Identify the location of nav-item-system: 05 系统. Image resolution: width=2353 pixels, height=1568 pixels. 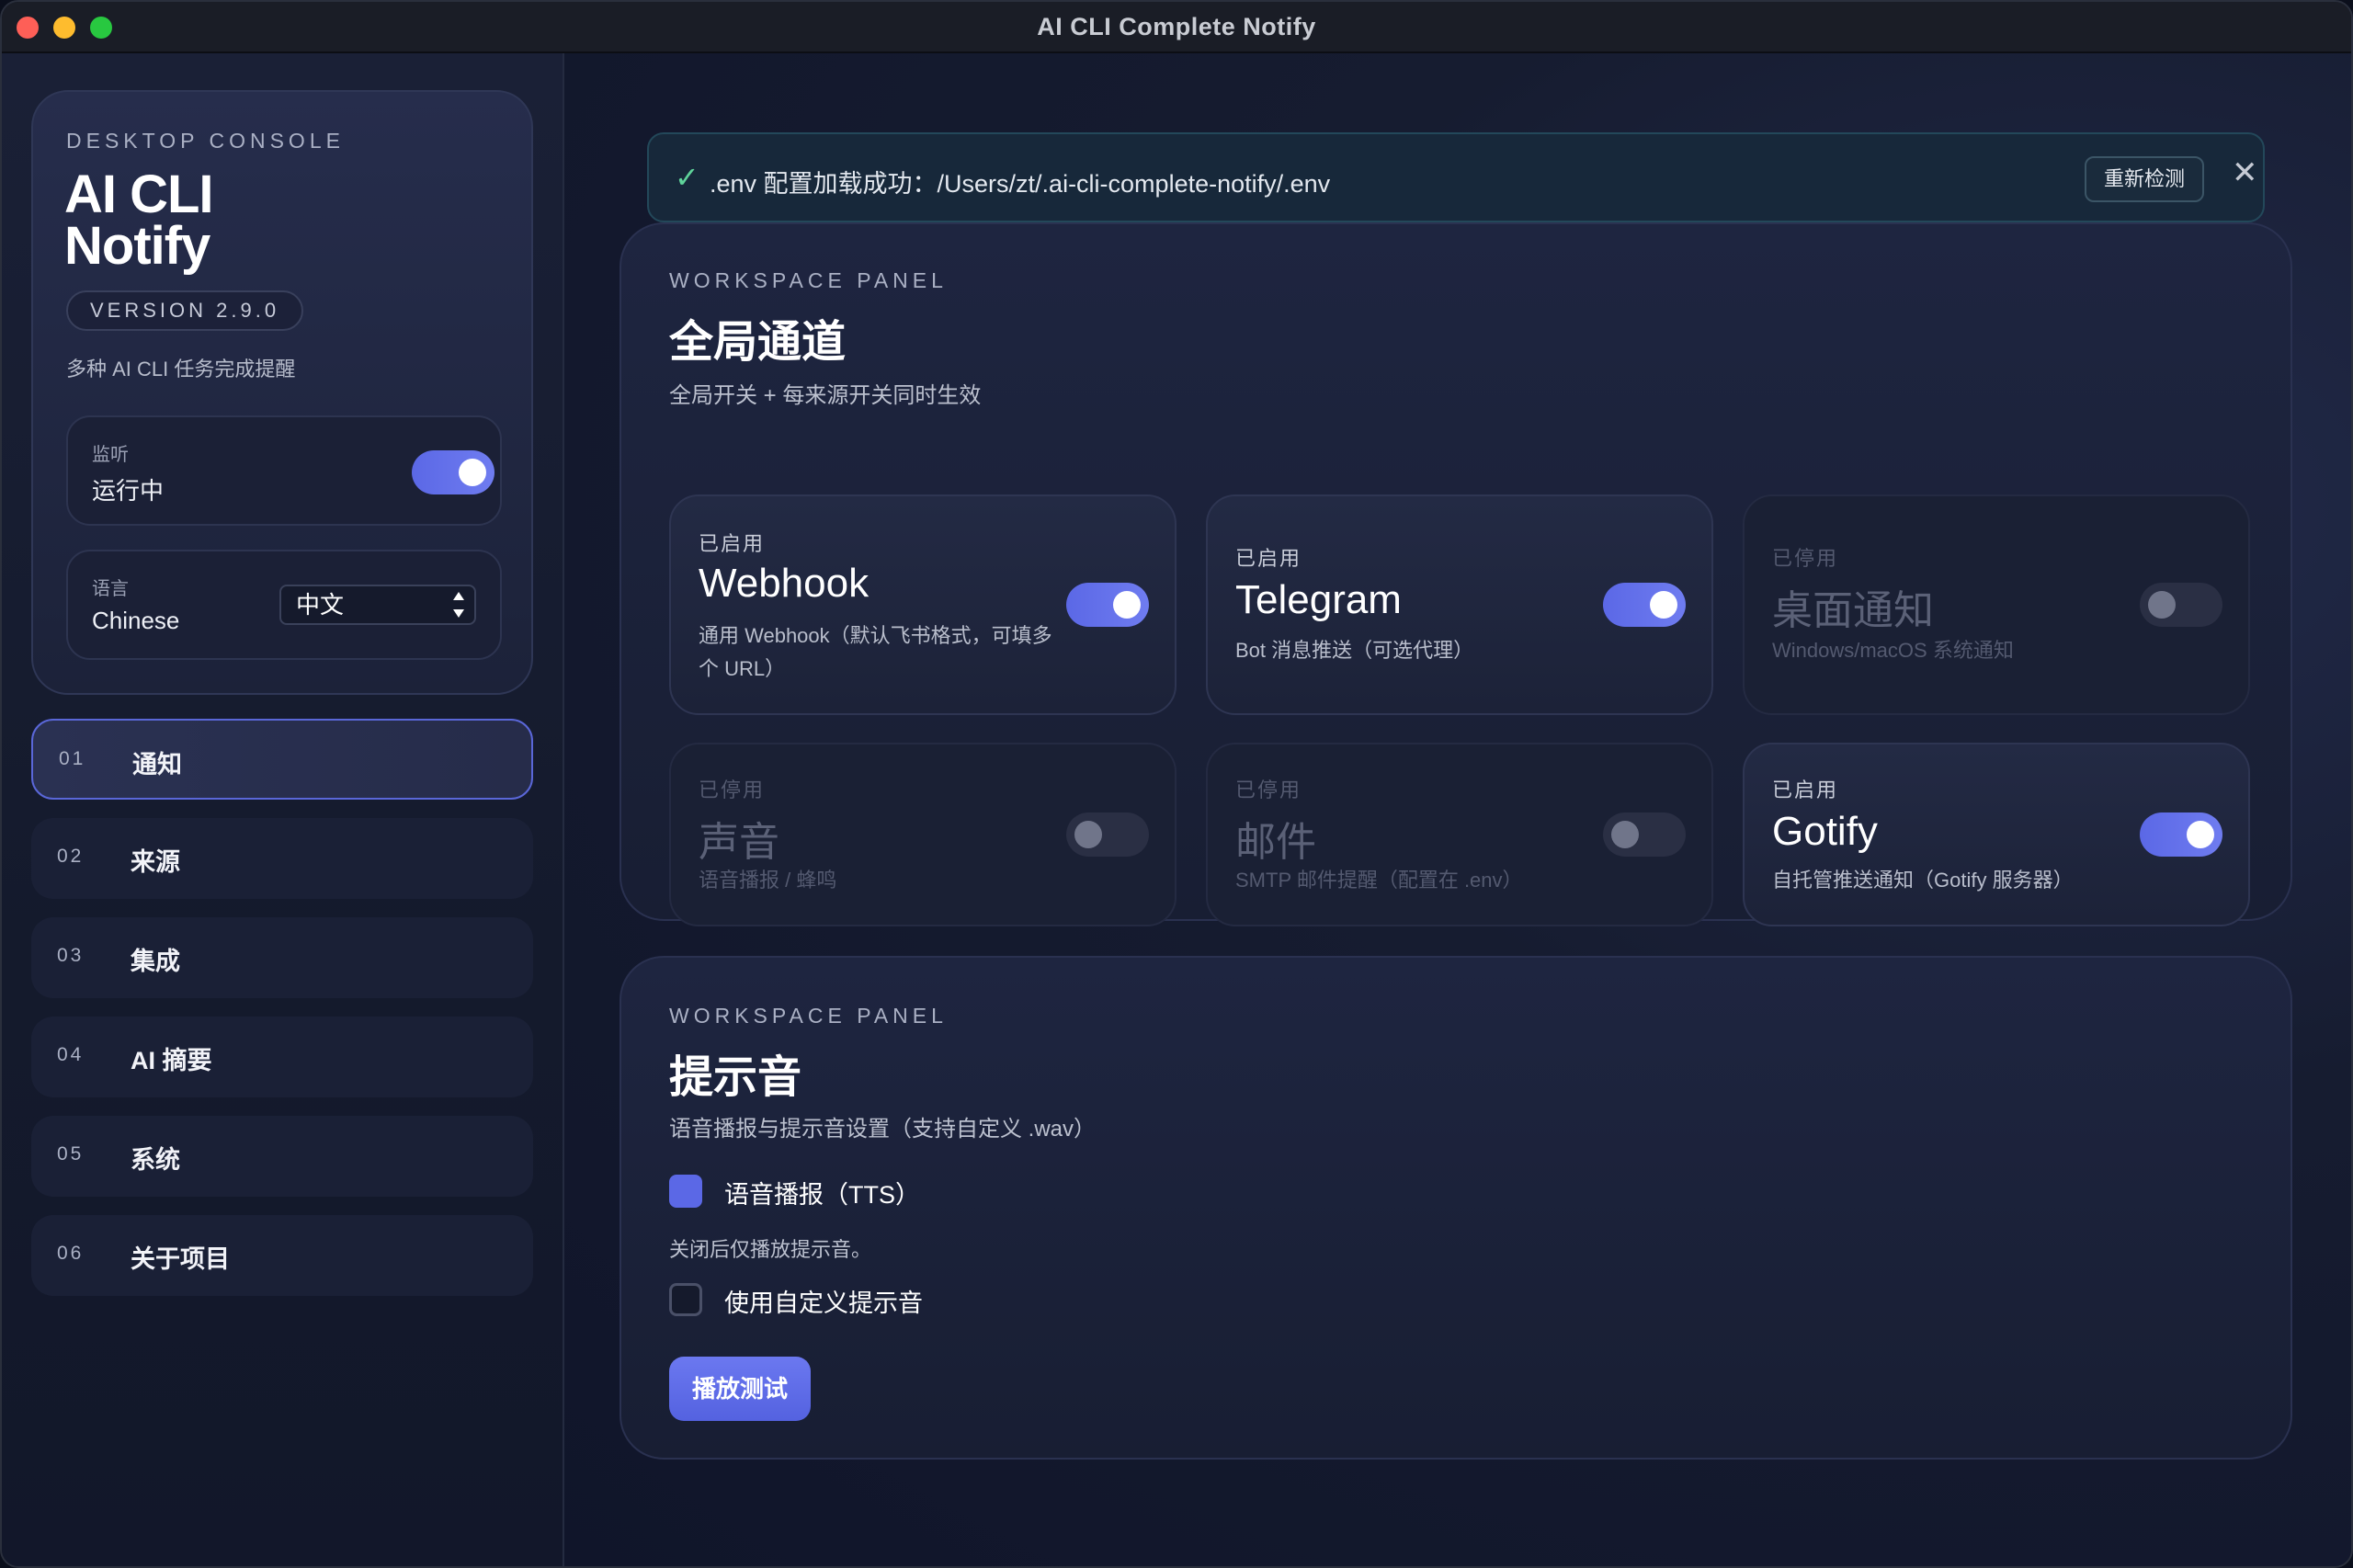
(282, 1156).